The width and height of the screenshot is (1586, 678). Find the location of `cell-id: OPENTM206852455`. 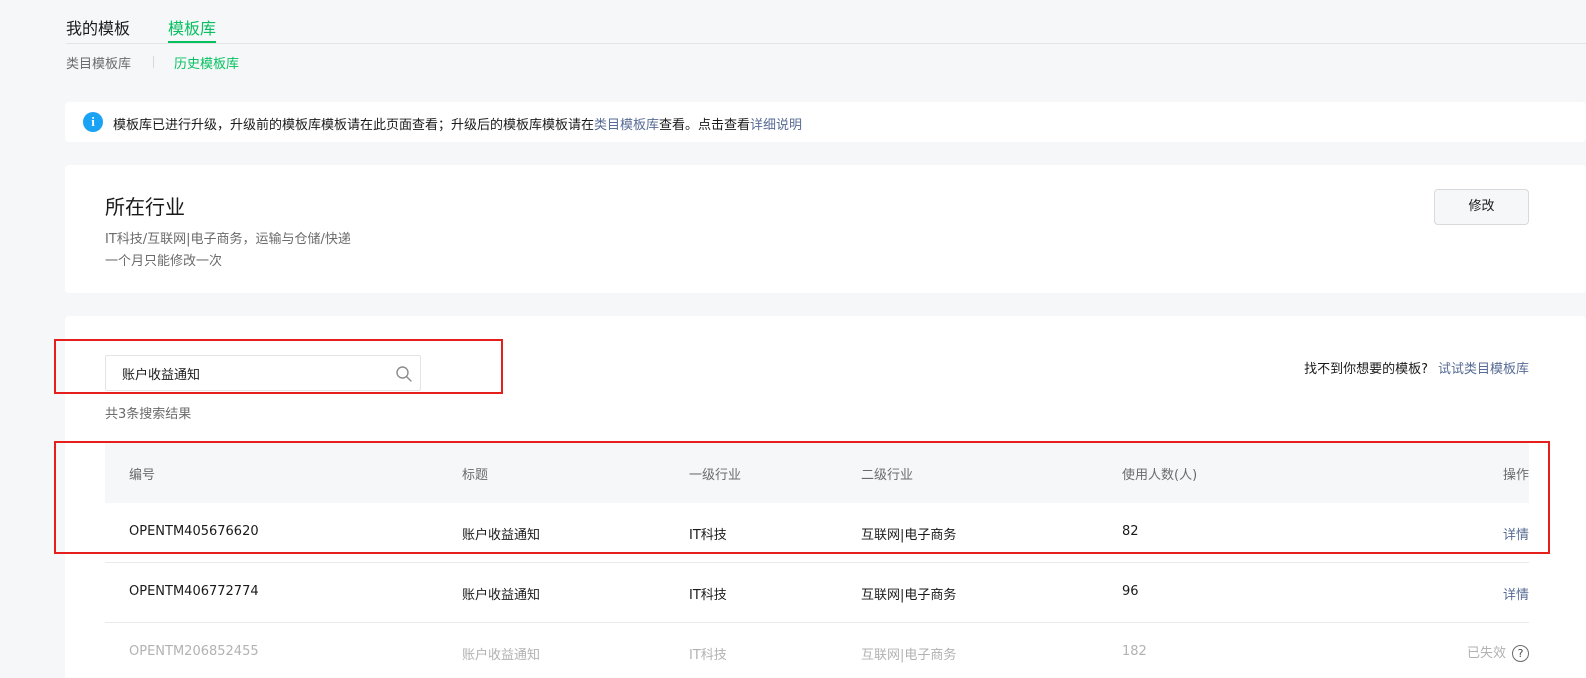

cell-id: OPENTM206852455 is located at coordinates (194, 651).